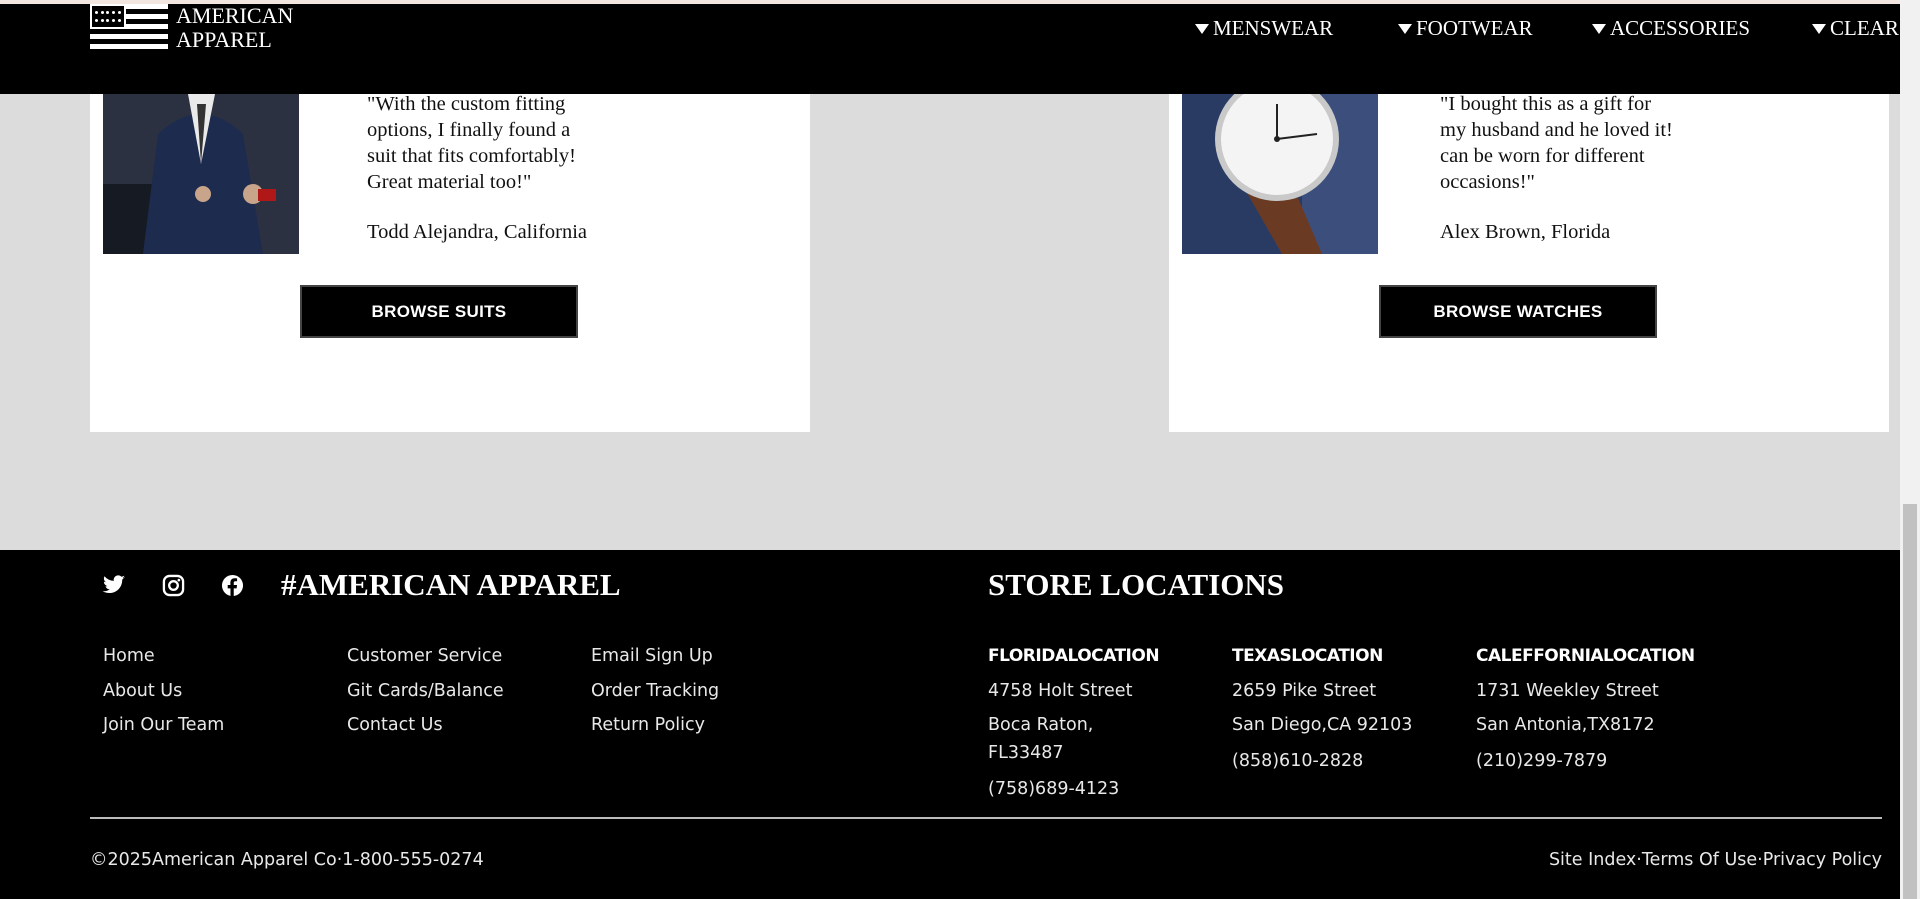 The image size is (1920, 899). Describe the element at coordinates (173, 588) in the screenshot. I see `instagram-icon` at that location.